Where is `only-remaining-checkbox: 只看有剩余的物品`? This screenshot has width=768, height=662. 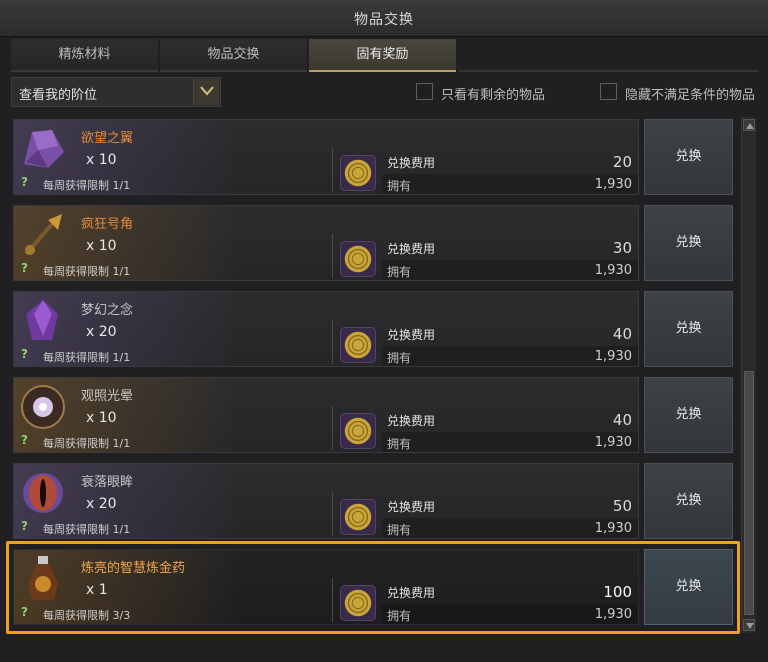 only-remaining-checkbox: 只看有剩余的物品 is located at coordinates (491, 92).